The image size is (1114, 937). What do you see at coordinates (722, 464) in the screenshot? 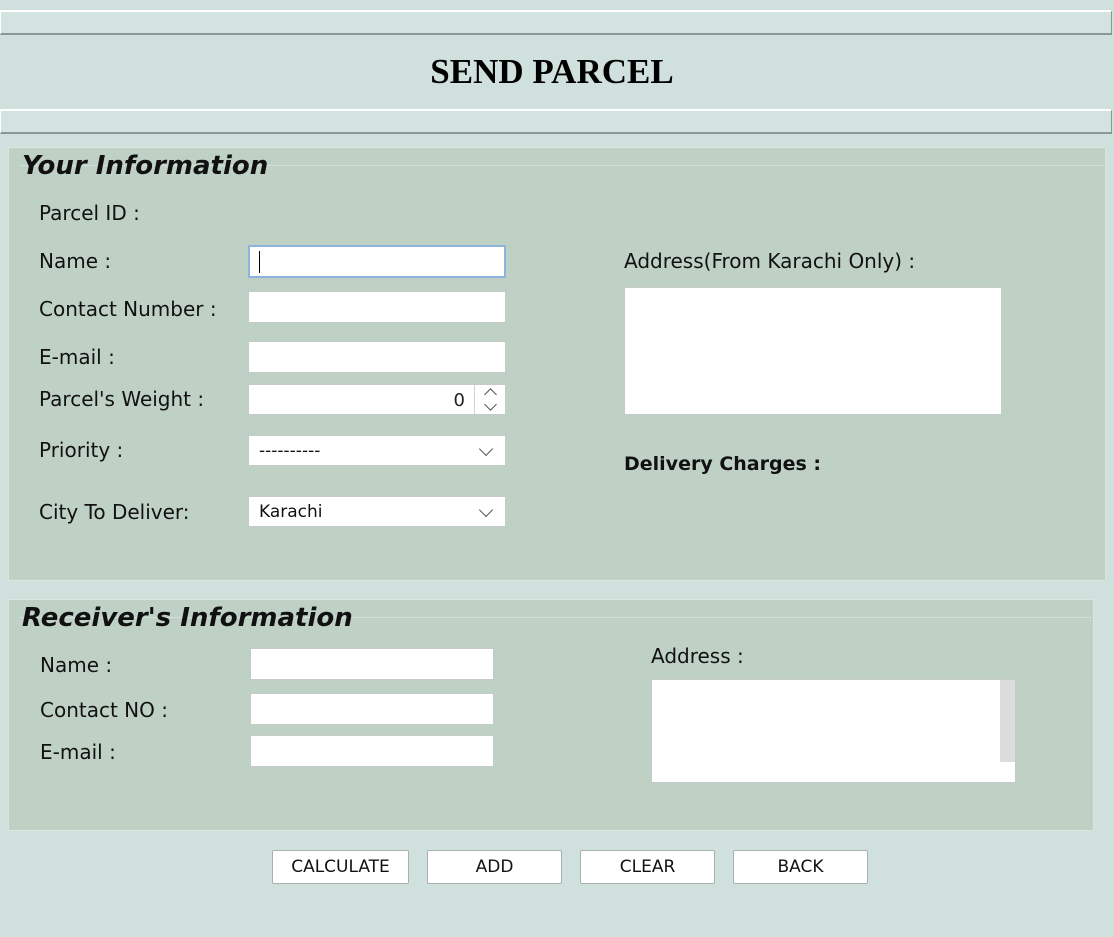
I see `delivery-charges-label: Delivery Charges :` at bounding box center [722, 464].